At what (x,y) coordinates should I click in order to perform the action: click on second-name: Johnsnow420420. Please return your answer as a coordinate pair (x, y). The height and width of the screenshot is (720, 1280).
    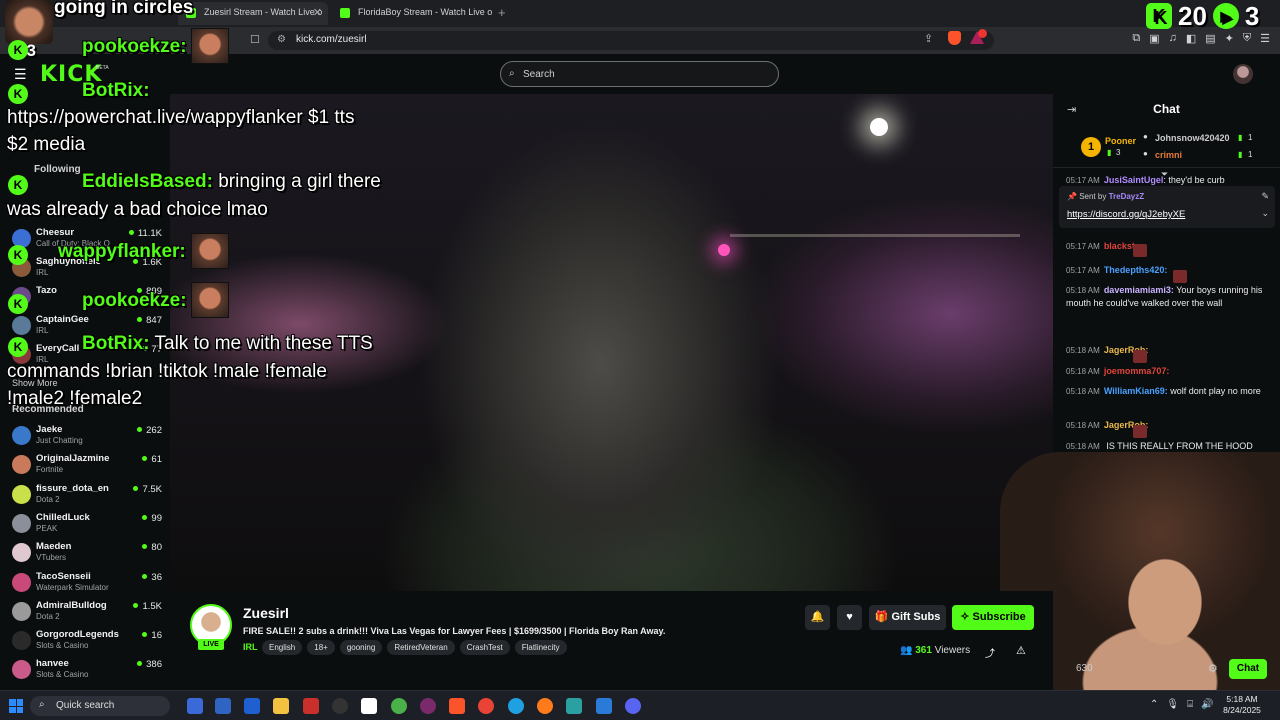
    Looking at the image, I should click on (1192, 138).